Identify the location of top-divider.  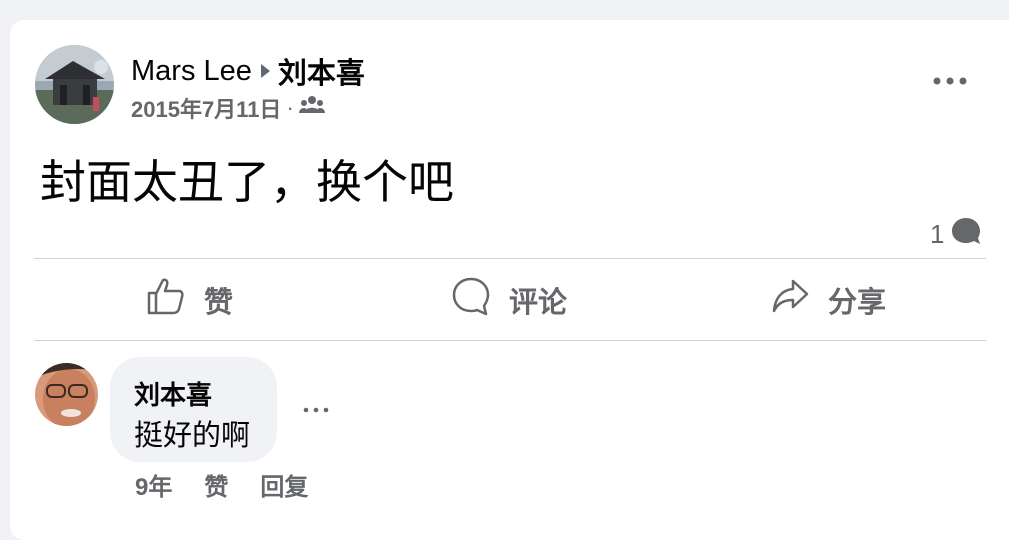
(510, 258).